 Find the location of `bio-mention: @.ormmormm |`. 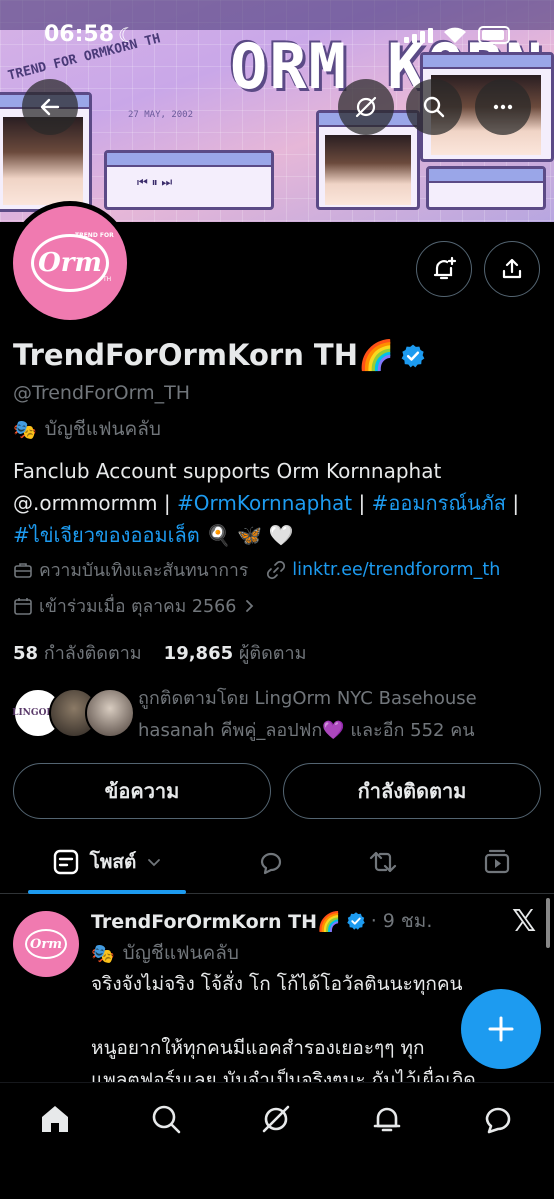

bio-mention: @.ormmormm | is located at coordinates (95, 503).